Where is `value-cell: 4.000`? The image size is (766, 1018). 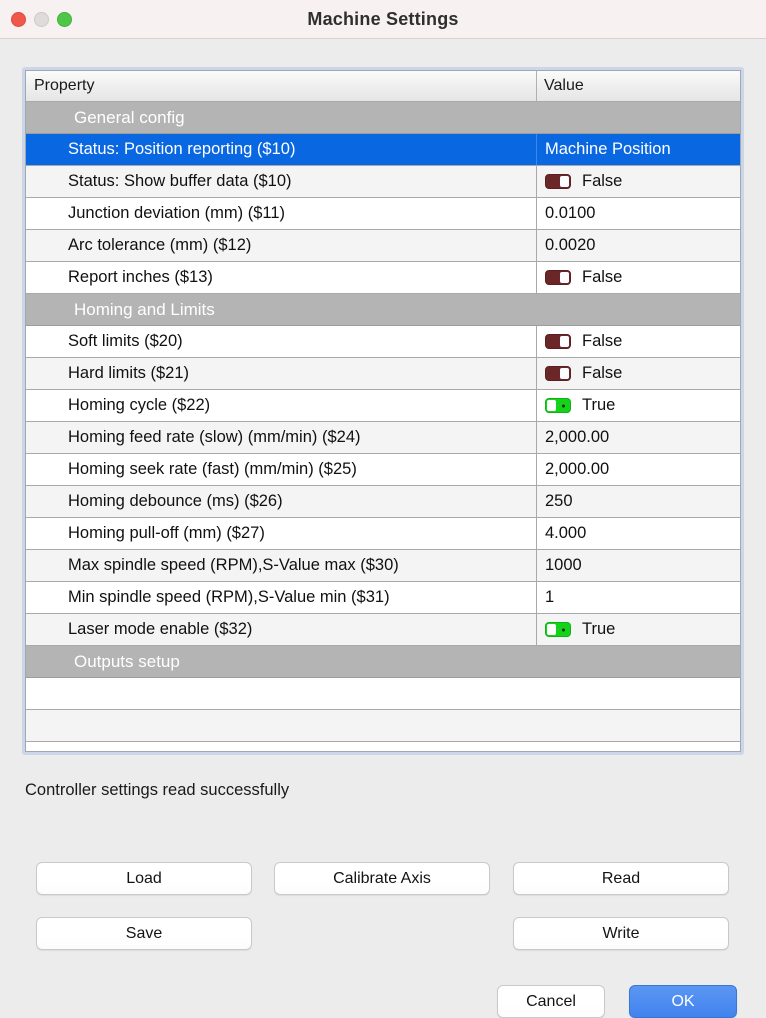
value-cell: 4.000 is located at coordinates (638, 533).